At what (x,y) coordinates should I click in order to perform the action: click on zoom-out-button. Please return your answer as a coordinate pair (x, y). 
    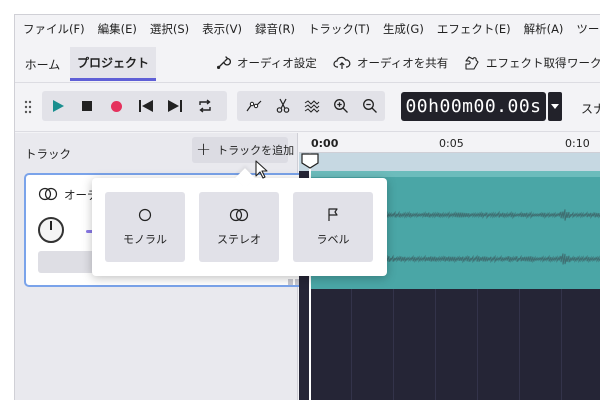
    Looking at the image, I should click on (370, 106).